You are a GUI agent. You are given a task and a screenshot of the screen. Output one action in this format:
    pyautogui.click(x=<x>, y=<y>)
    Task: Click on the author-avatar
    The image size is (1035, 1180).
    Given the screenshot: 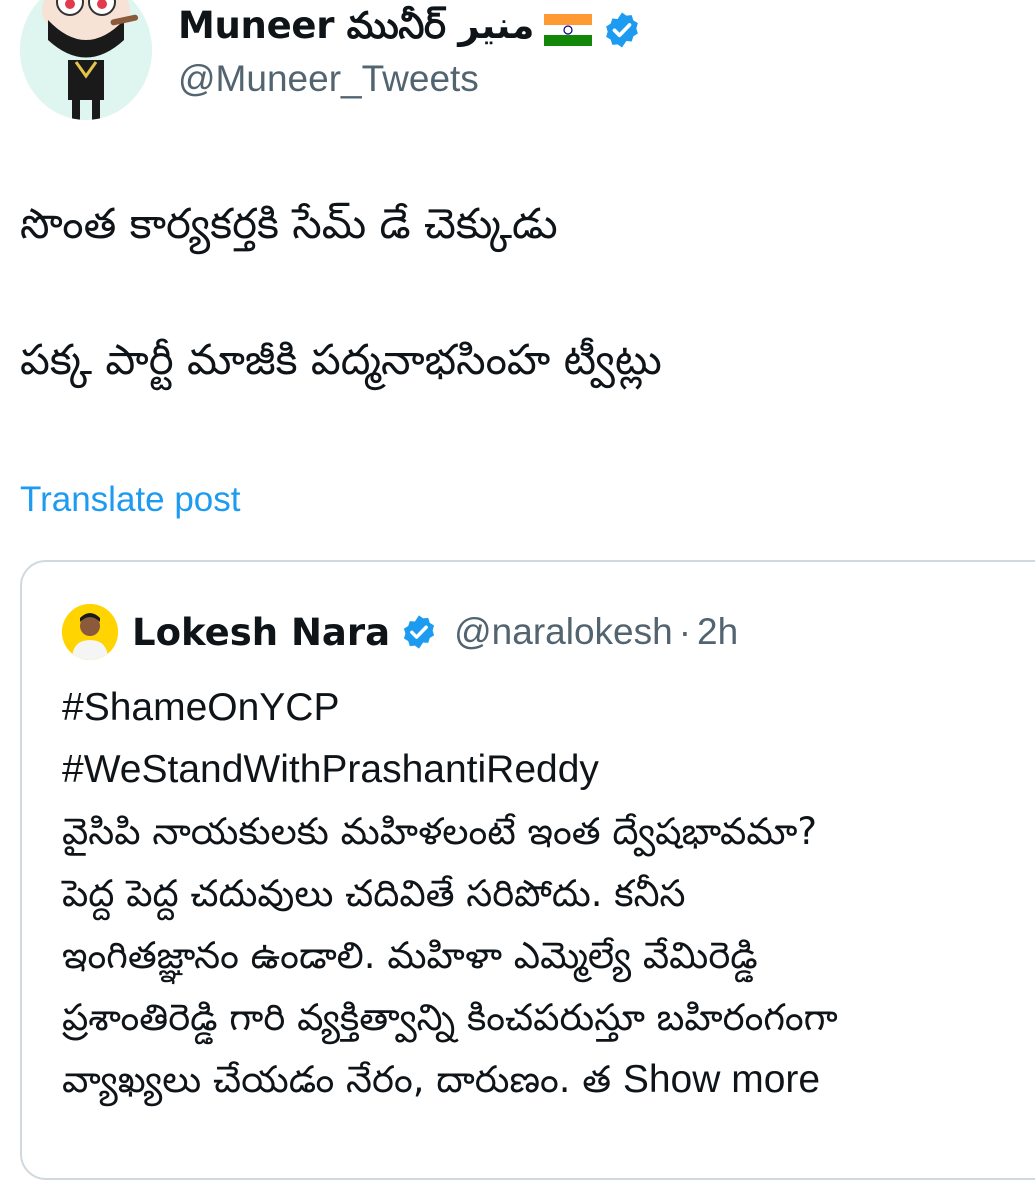 What is the action you would take?
    pyautogui.click(x=86, y=60)
    